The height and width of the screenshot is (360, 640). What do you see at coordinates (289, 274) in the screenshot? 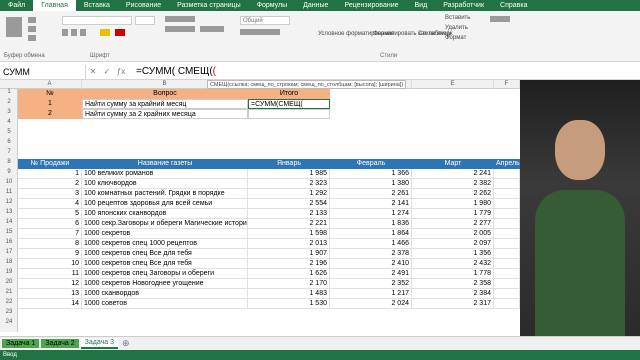
I see `sales-cell: 1 626` at bounding box center [289, 274].